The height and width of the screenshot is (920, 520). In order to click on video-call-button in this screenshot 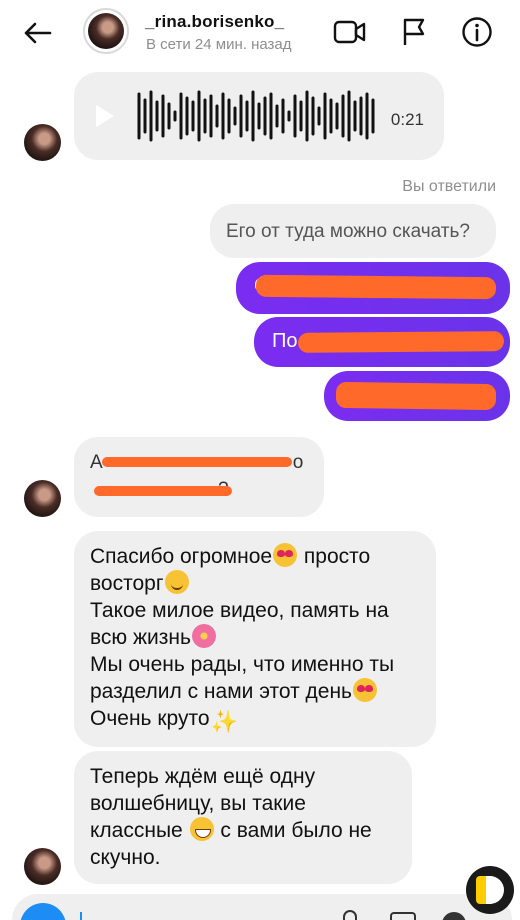, I will do `click(350, 32)`.